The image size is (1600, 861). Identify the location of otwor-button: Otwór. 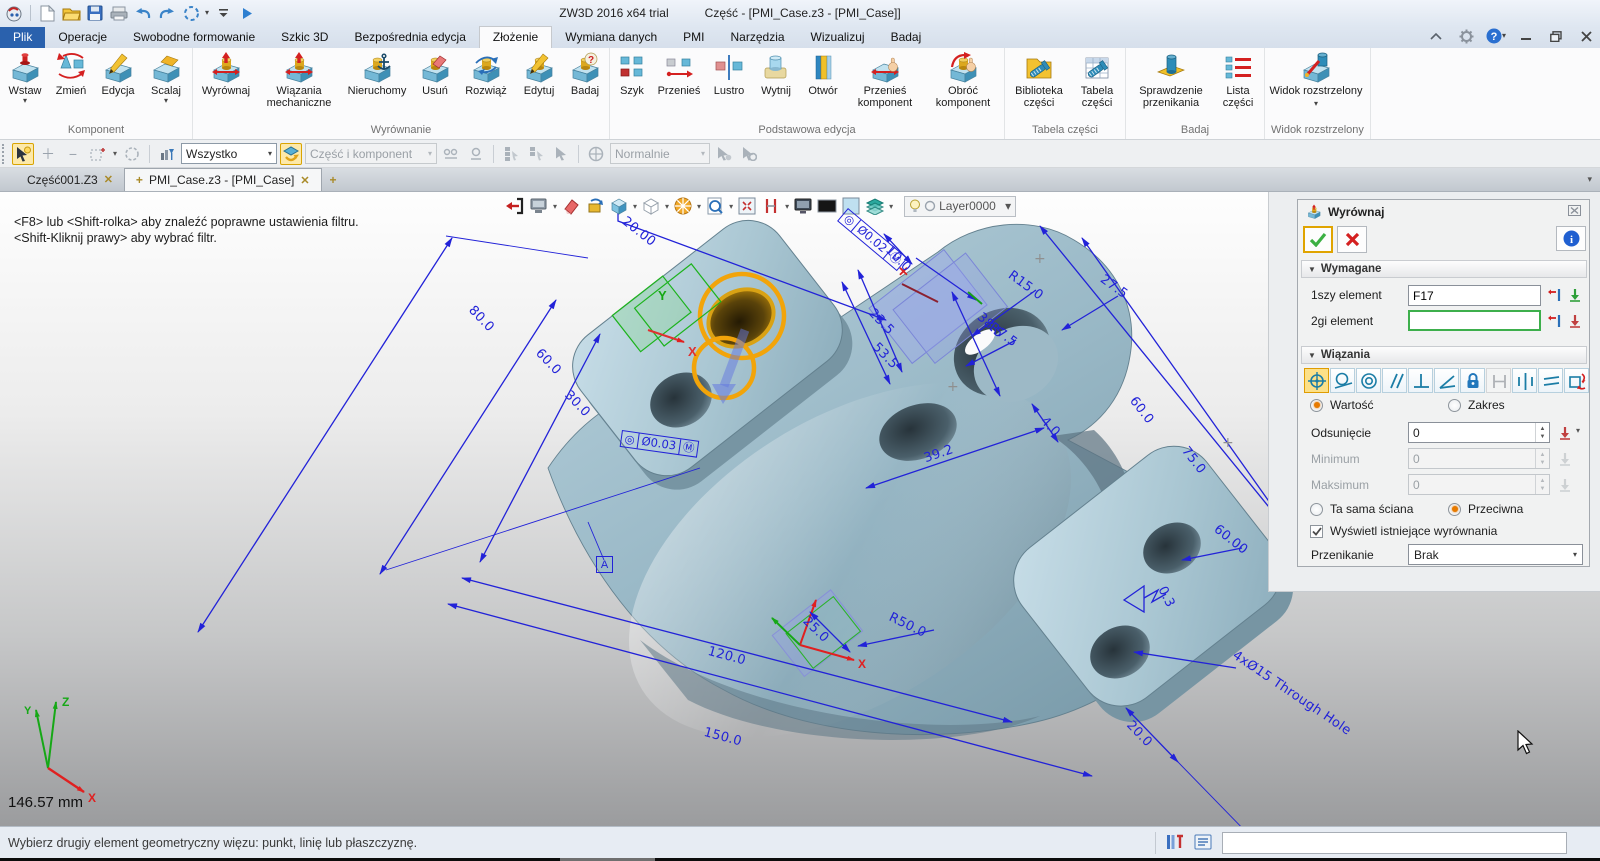
(823, 73).